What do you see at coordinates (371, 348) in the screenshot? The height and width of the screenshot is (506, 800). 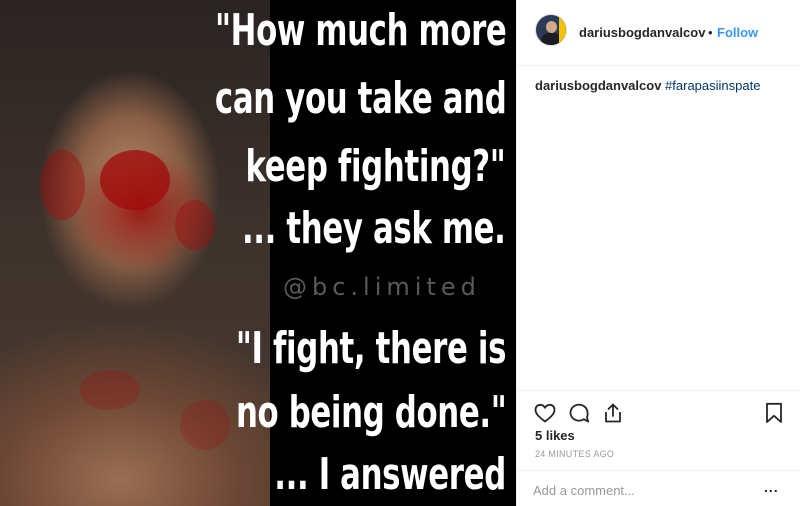 I see `quote-line-5: "I fight, there is` at bounding box center [371, 348].